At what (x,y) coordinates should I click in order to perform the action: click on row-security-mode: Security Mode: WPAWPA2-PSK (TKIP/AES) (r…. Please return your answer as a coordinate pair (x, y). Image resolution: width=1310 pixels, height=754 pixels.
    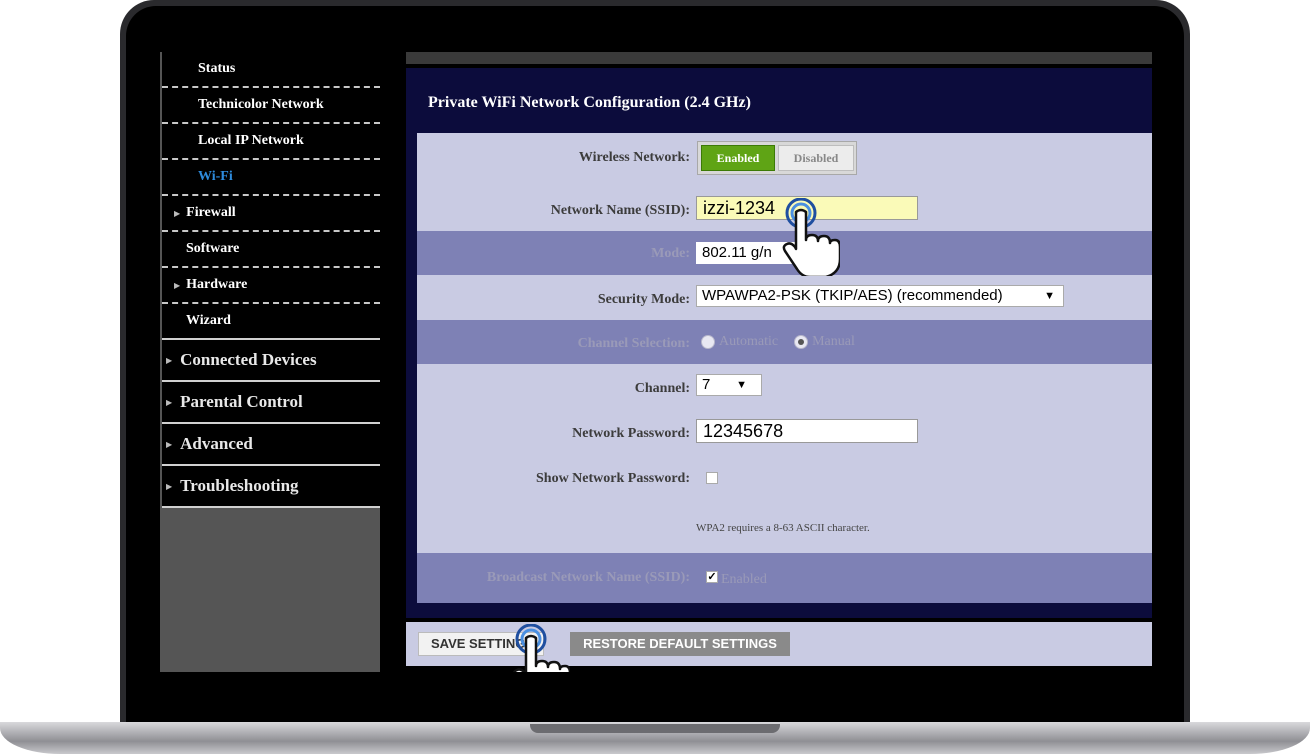
    Looking at the image, I should click on (784, 297).